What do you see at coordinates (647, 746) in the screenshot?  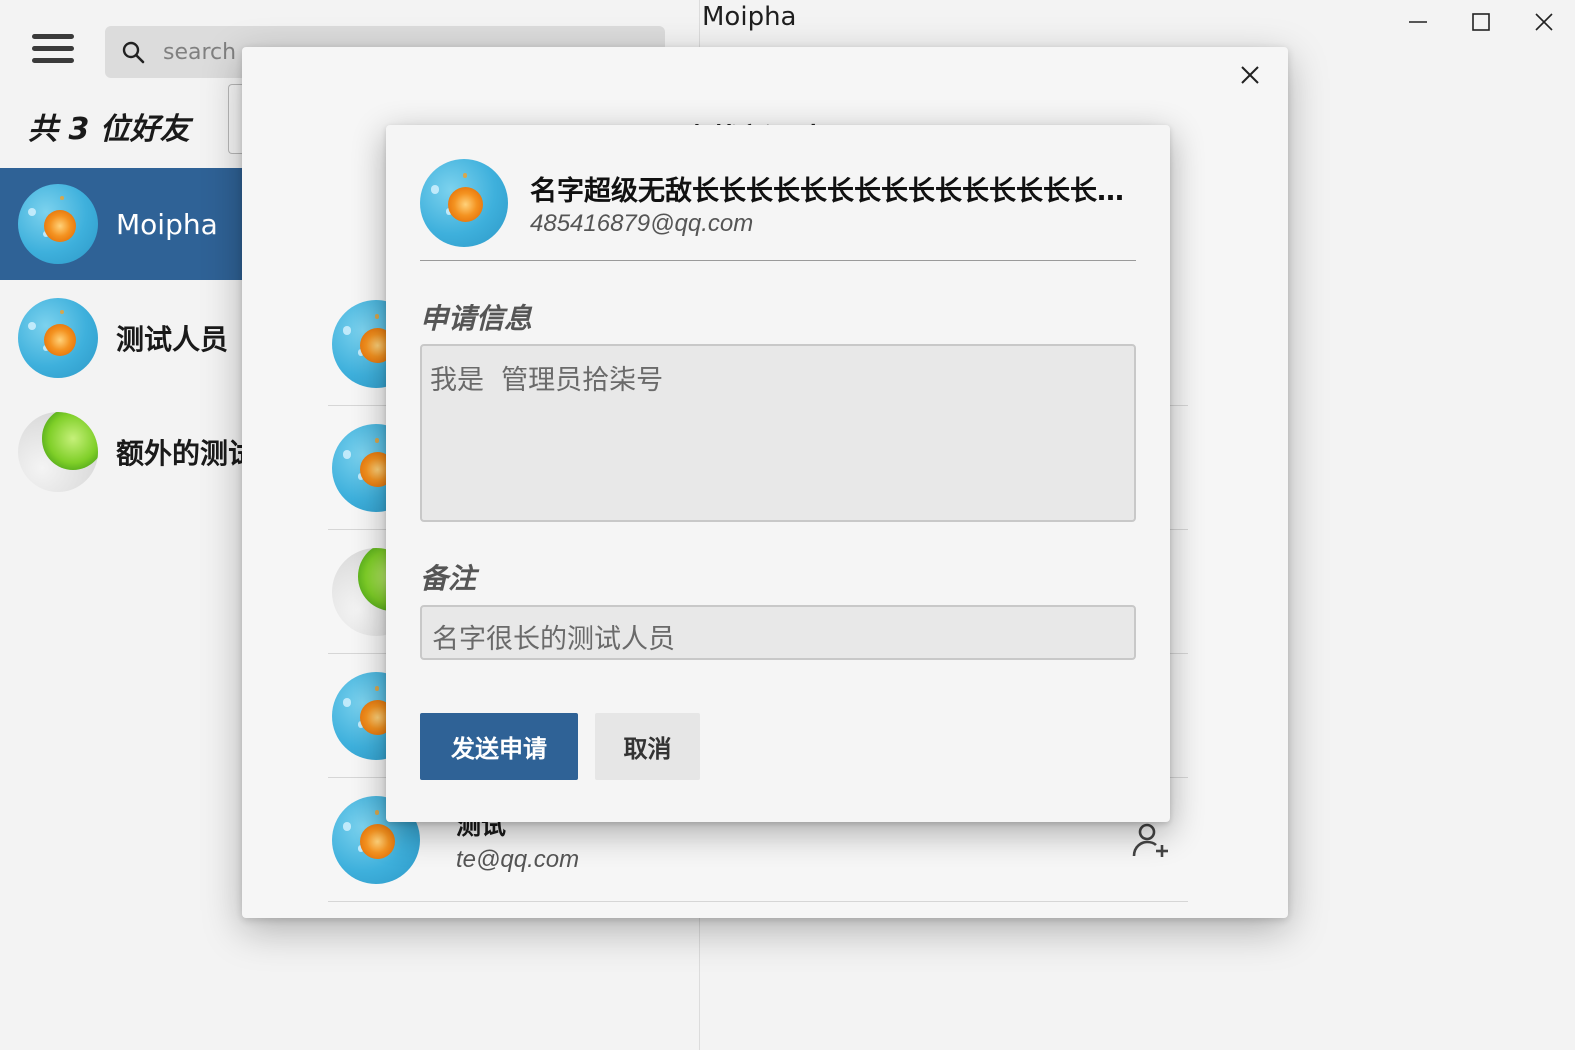 I see `cancel-button: 取消` at bounding box center [647, 746].